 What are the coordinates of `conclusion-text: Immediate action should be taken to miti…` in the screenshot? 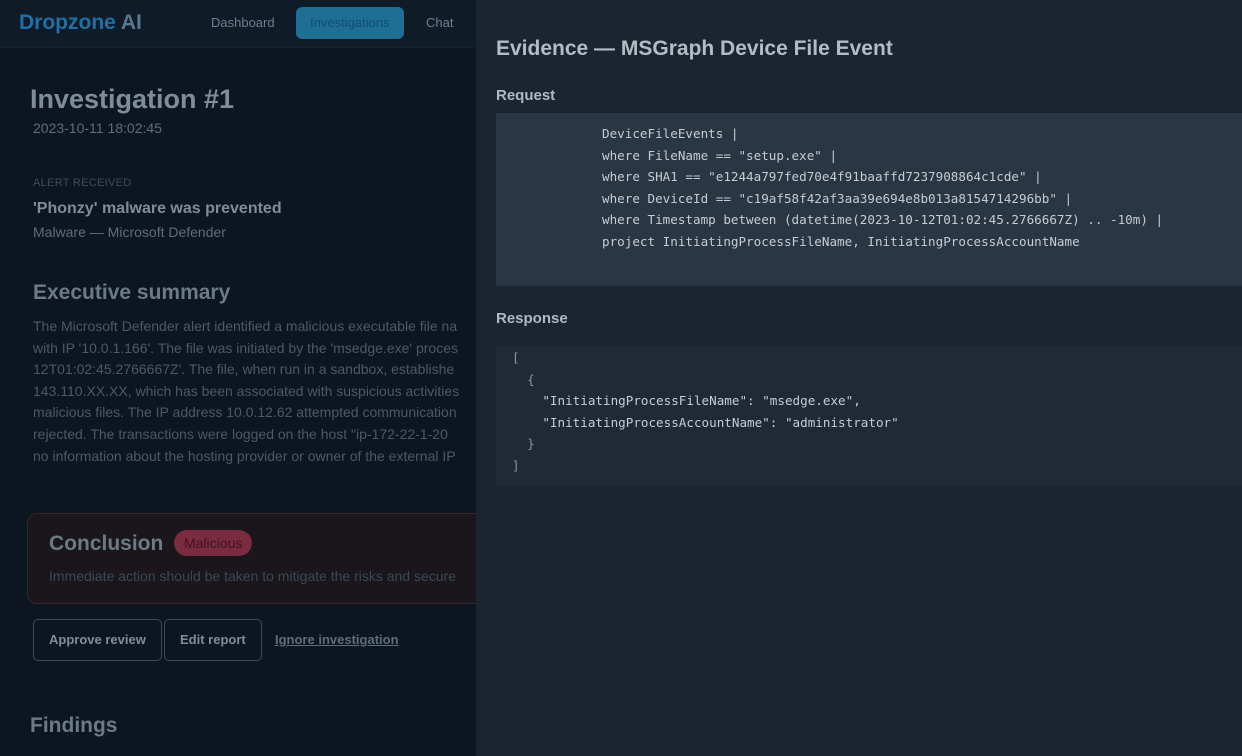 It's located at (252, 576).